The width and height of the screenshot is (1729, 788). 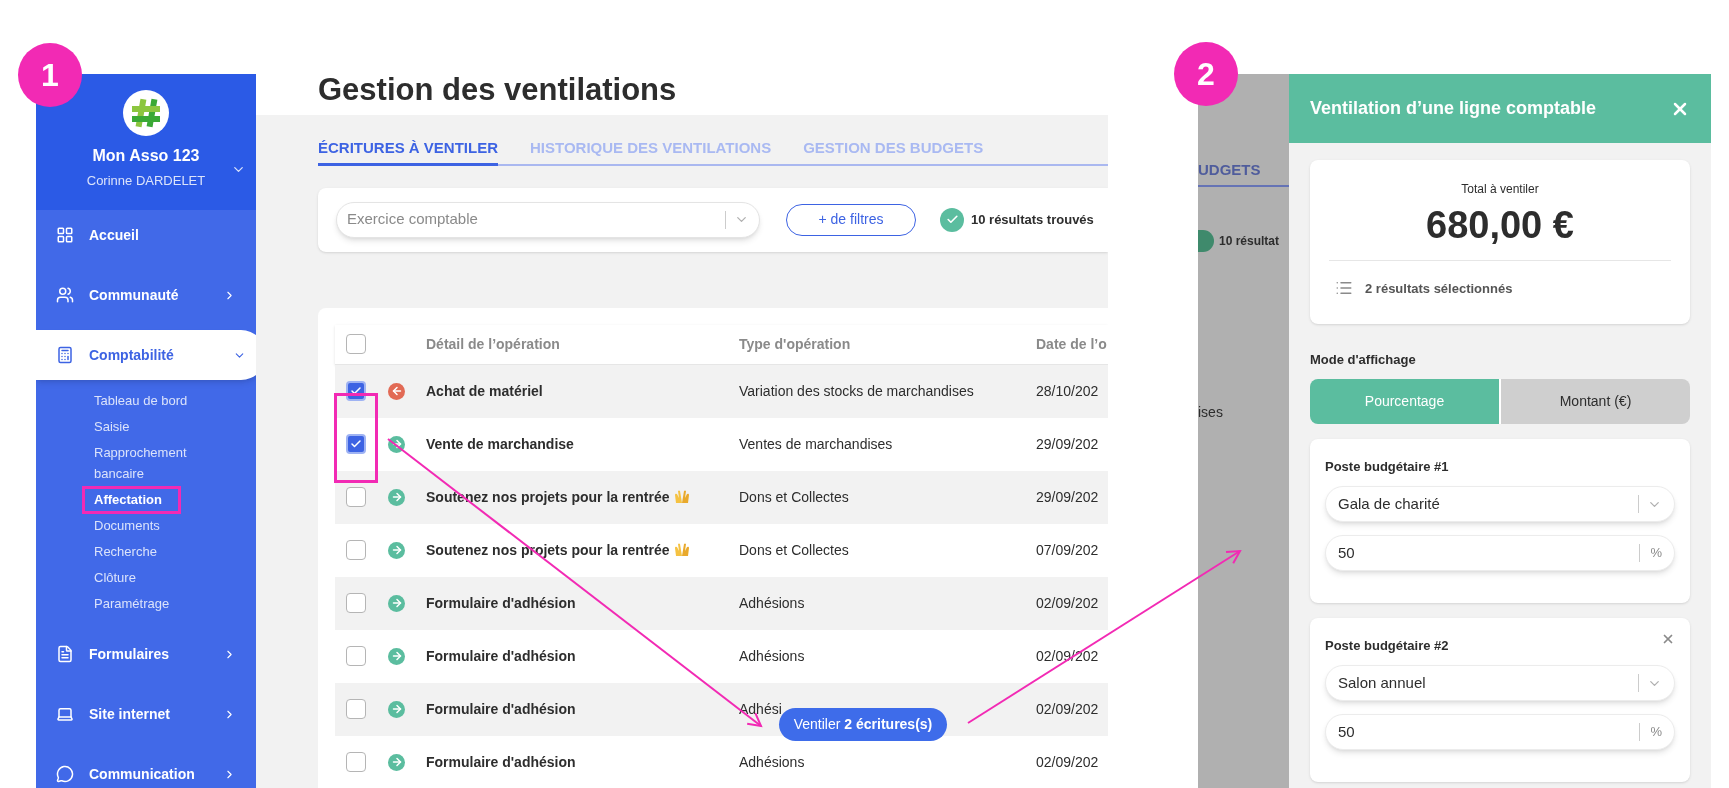 I want to click on total-label: Total à ventiler, so click(x=1500, y=189).